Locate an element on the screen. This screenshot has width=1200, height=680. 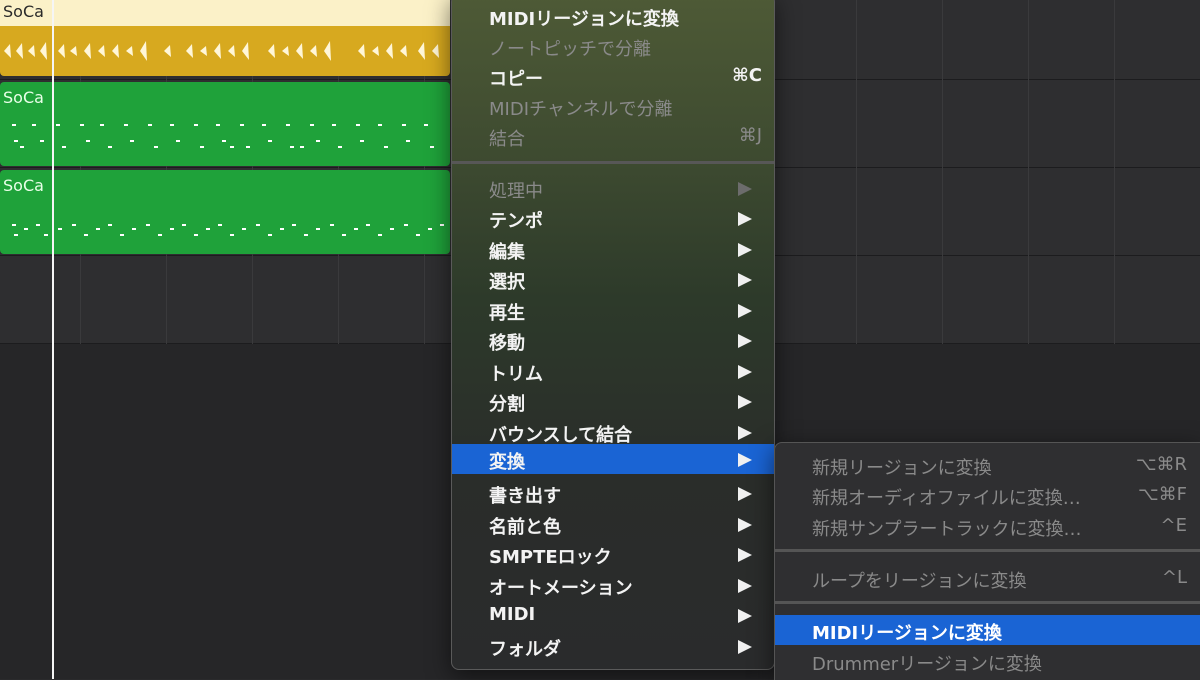
menu-item-smpte-lock: SMPTEロック is located at coordinates (613, 554).